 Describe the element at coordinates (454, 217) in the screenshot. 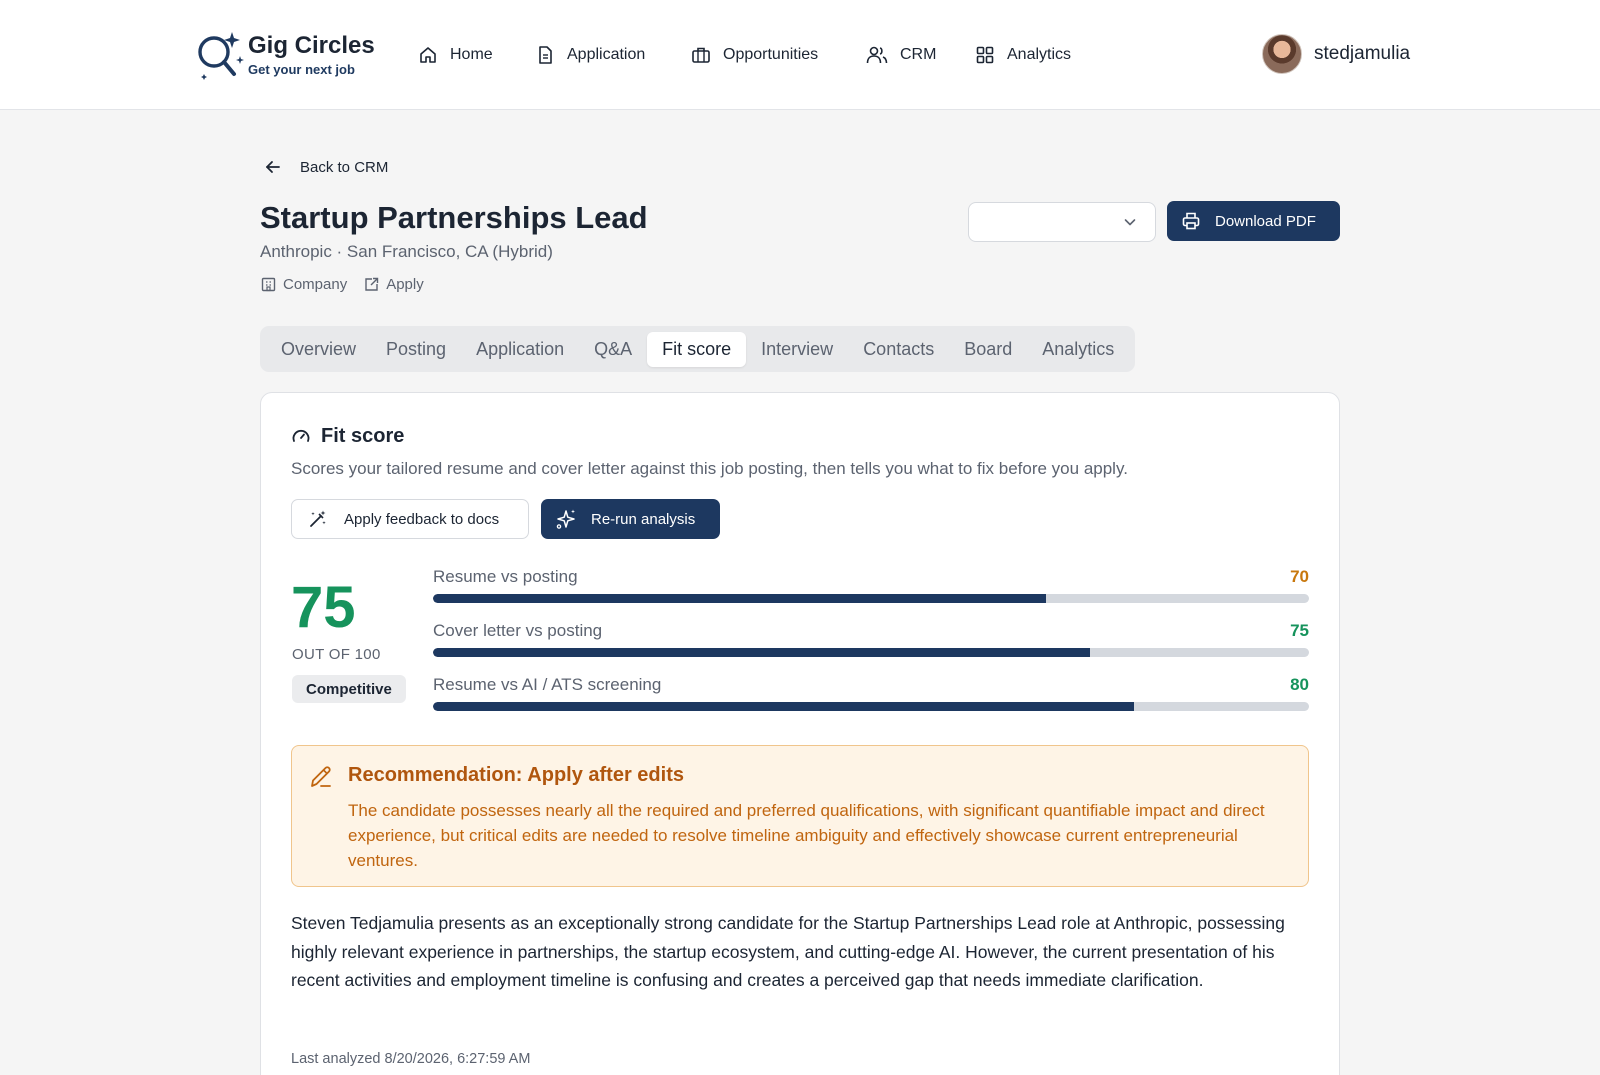

I see `page-title: Startup Partnerships Lead` at that location.